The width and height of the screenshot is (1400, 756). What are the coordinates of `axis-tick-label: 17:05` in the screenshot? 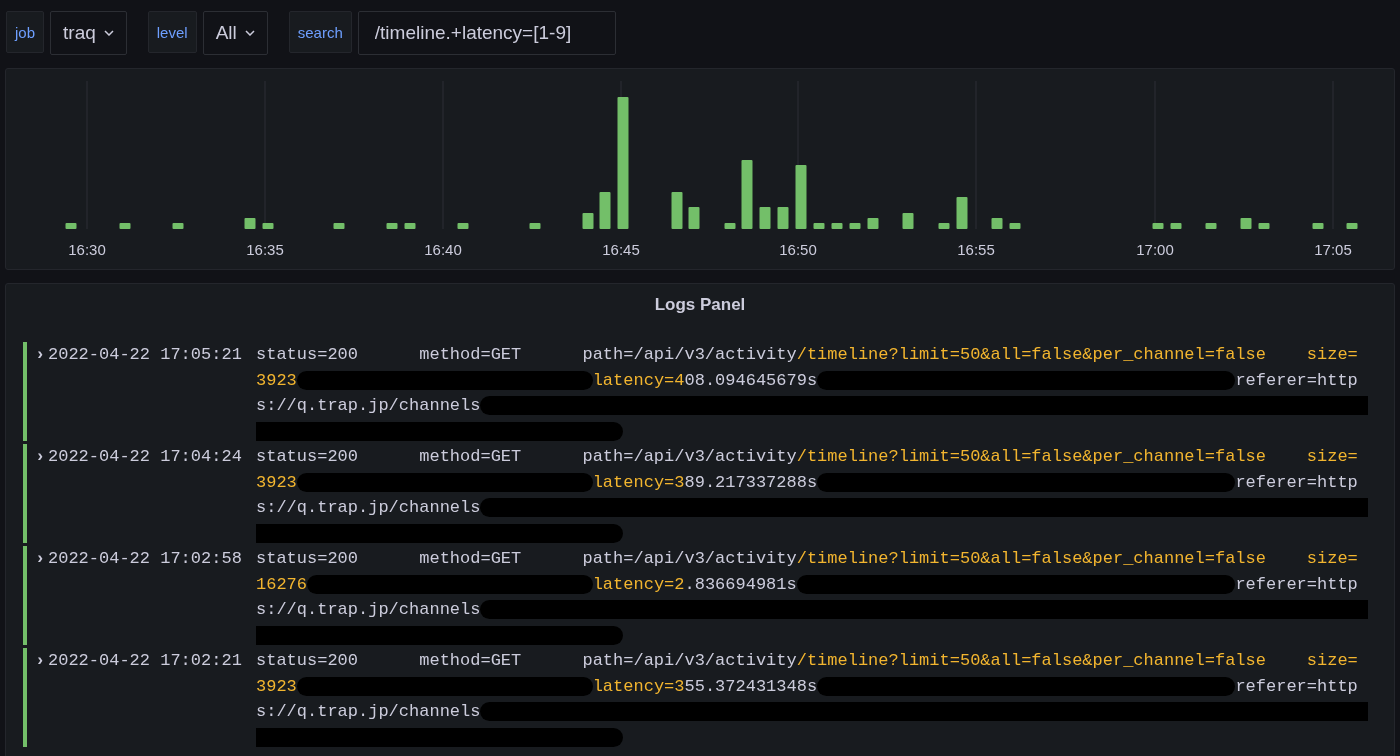 It's located at (1333, 249).